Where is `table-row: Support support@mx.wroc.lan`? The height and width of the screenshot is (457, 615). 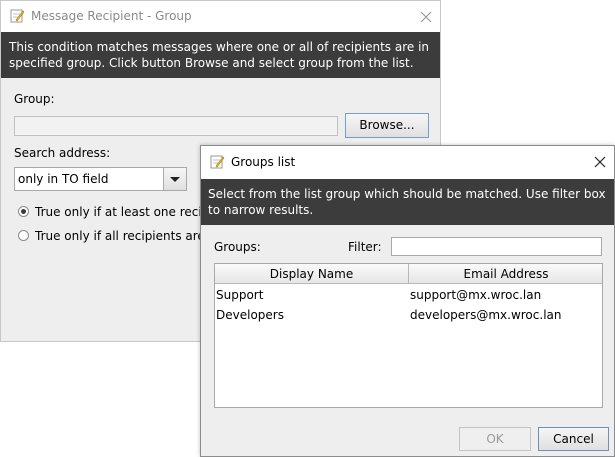
table-row: Support support@mx.wroc.lan is located at coordinates (408, 294).